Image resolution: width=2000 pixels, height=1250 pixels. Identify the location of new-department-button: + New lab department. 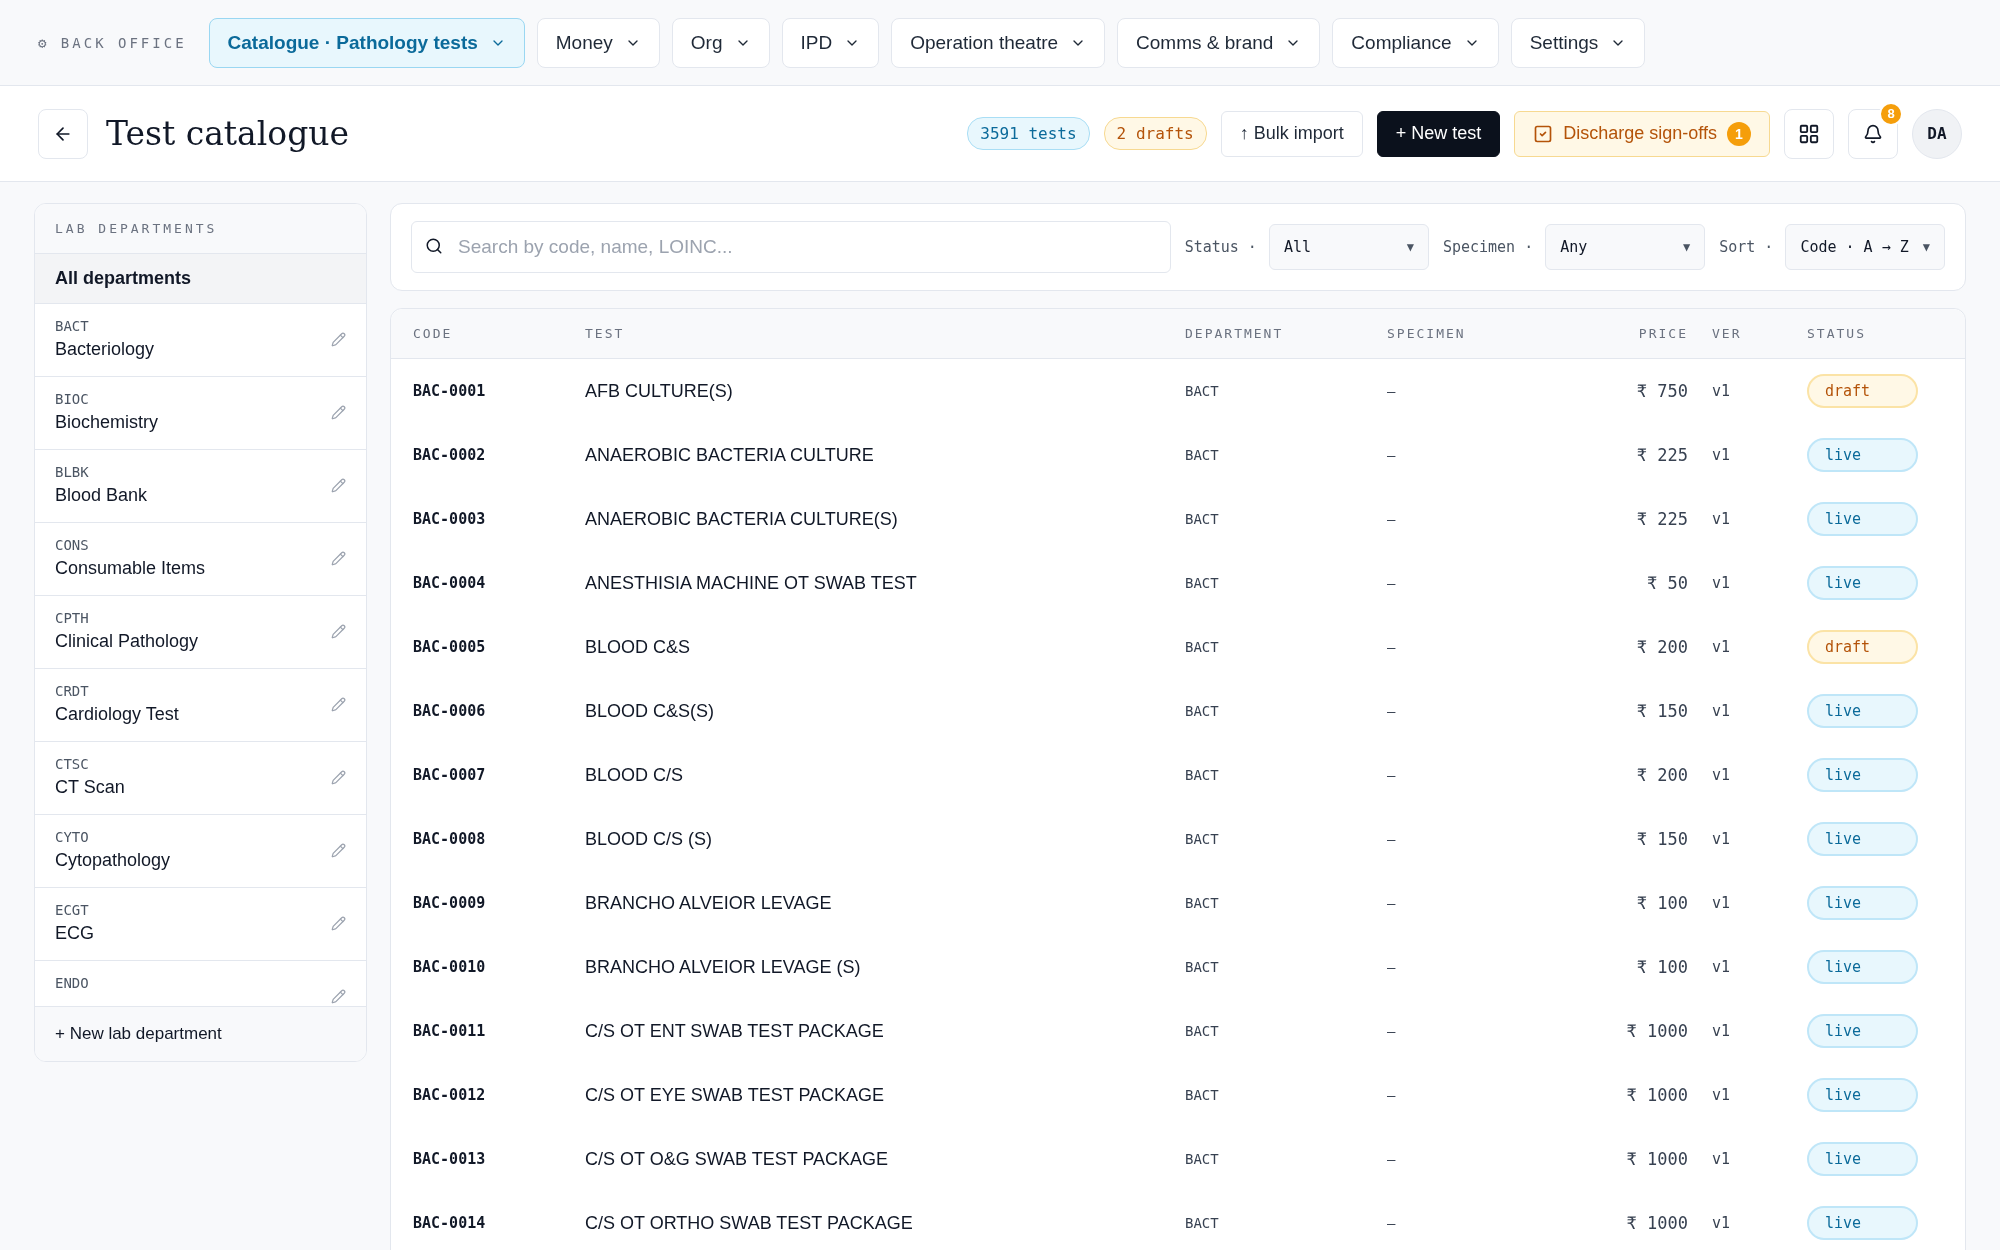
(200, 1033).